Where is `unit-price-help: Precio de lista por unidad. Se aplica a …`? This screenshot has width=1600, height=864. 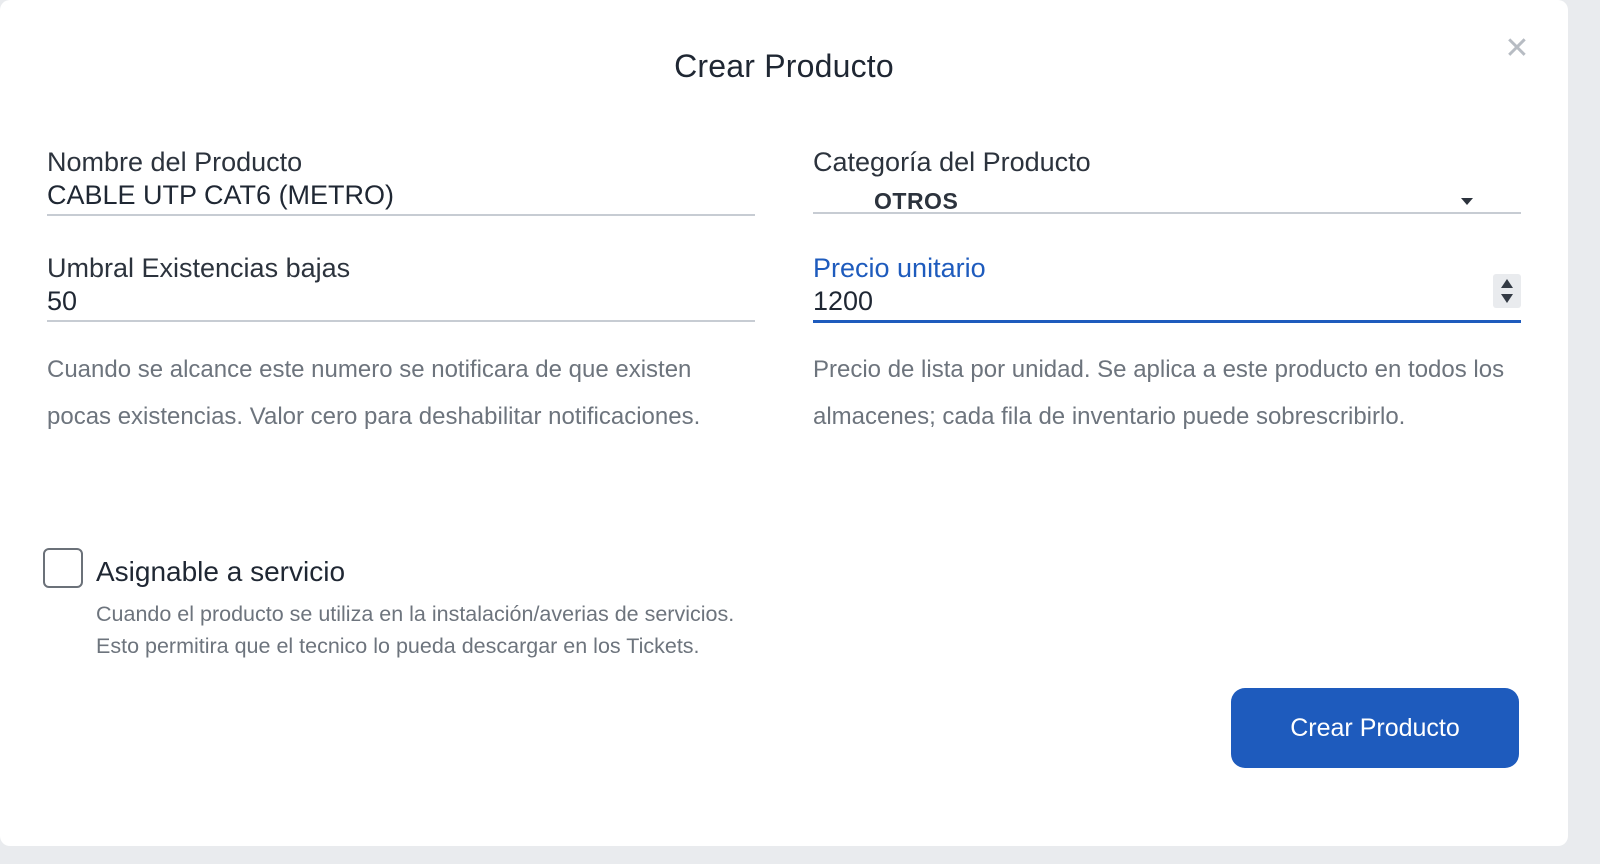
unit-price-help: Precio de lista por unidad. Se aplica a … is located at coordinates (1159, 393).